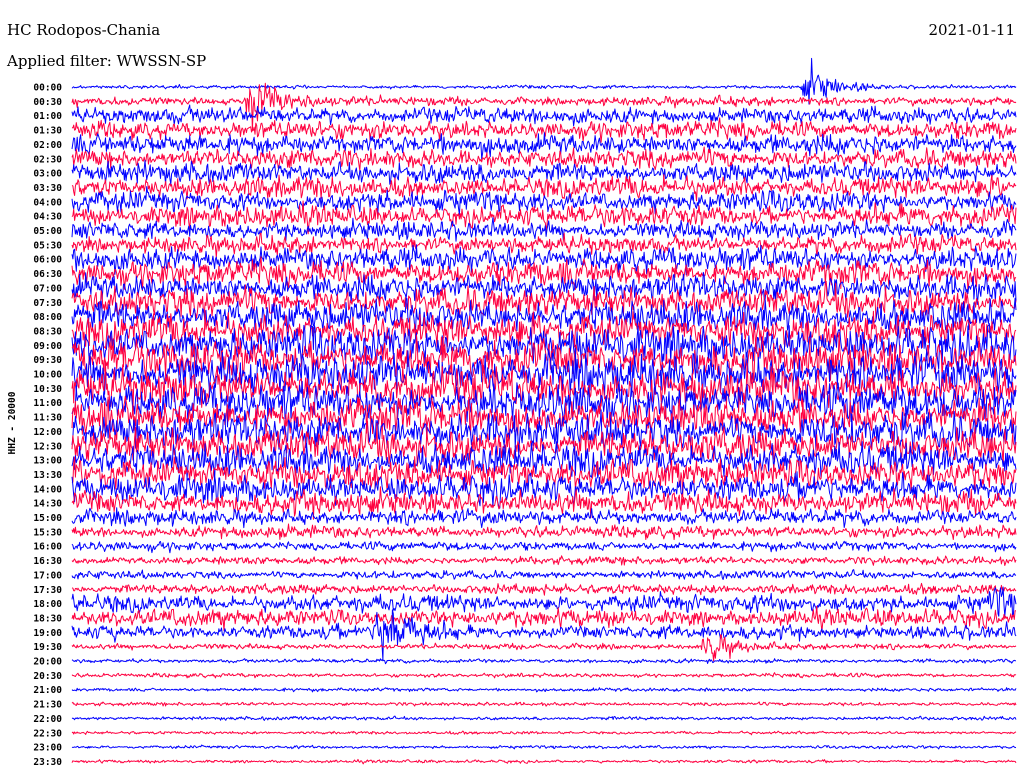 Image resolution: width=1024 pixels, height=780 pixels. What do you see at coordinates (47, 733) in the screenshot?
I see `time-tick-label: 22:30` at bounding box center [47, 733].